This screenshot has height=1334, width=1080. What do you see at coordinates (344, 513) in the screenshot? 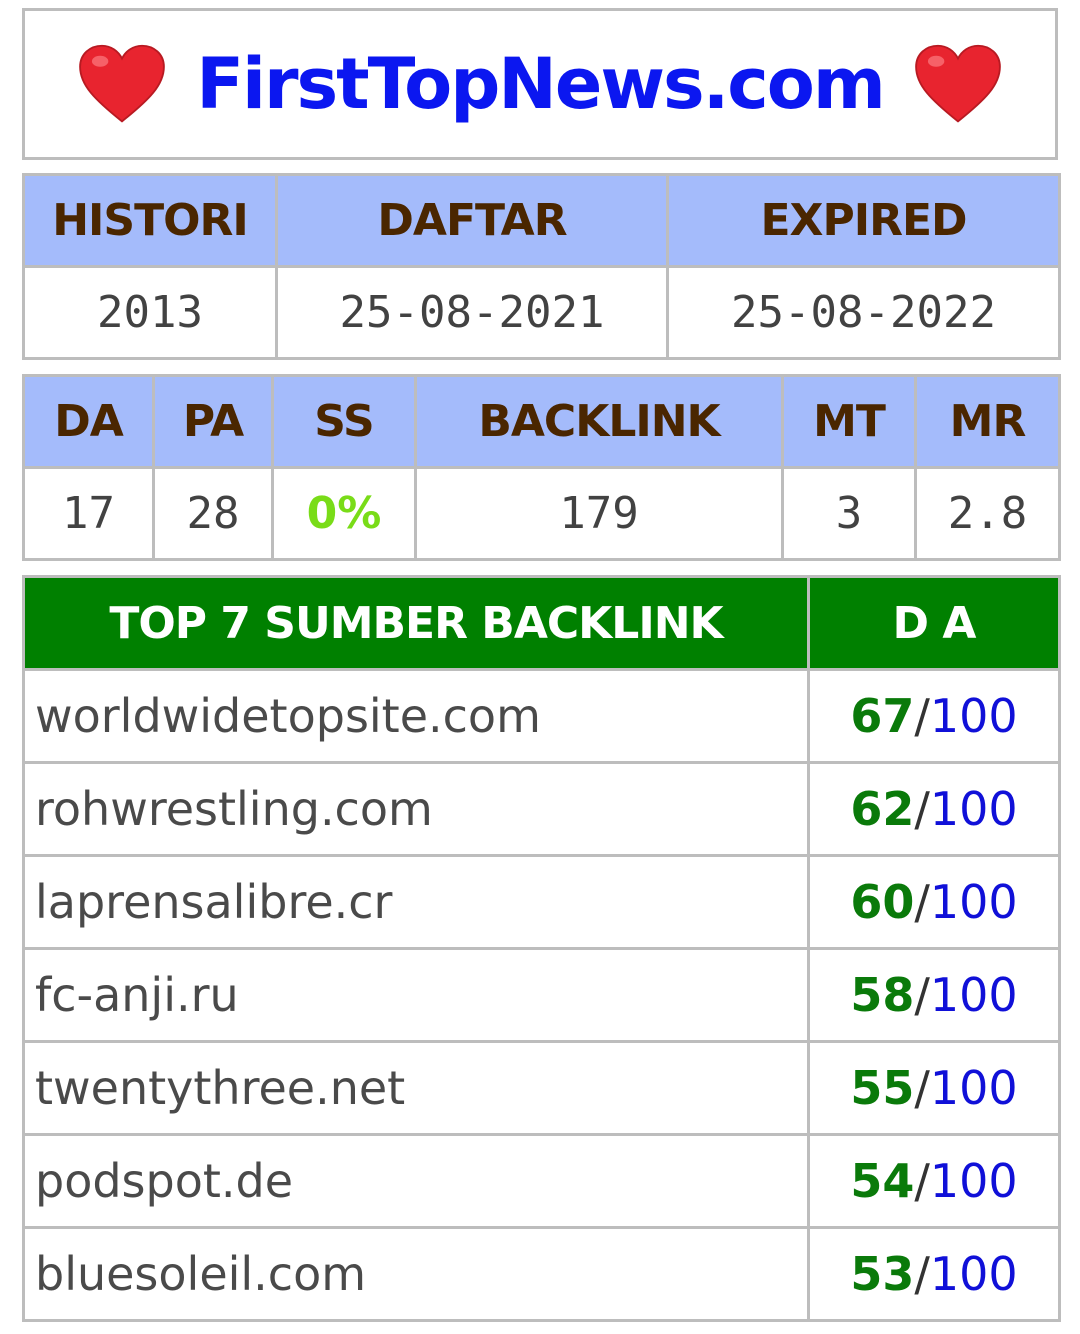
I see `ss-value: 0%` at bounding box center [344, 513].